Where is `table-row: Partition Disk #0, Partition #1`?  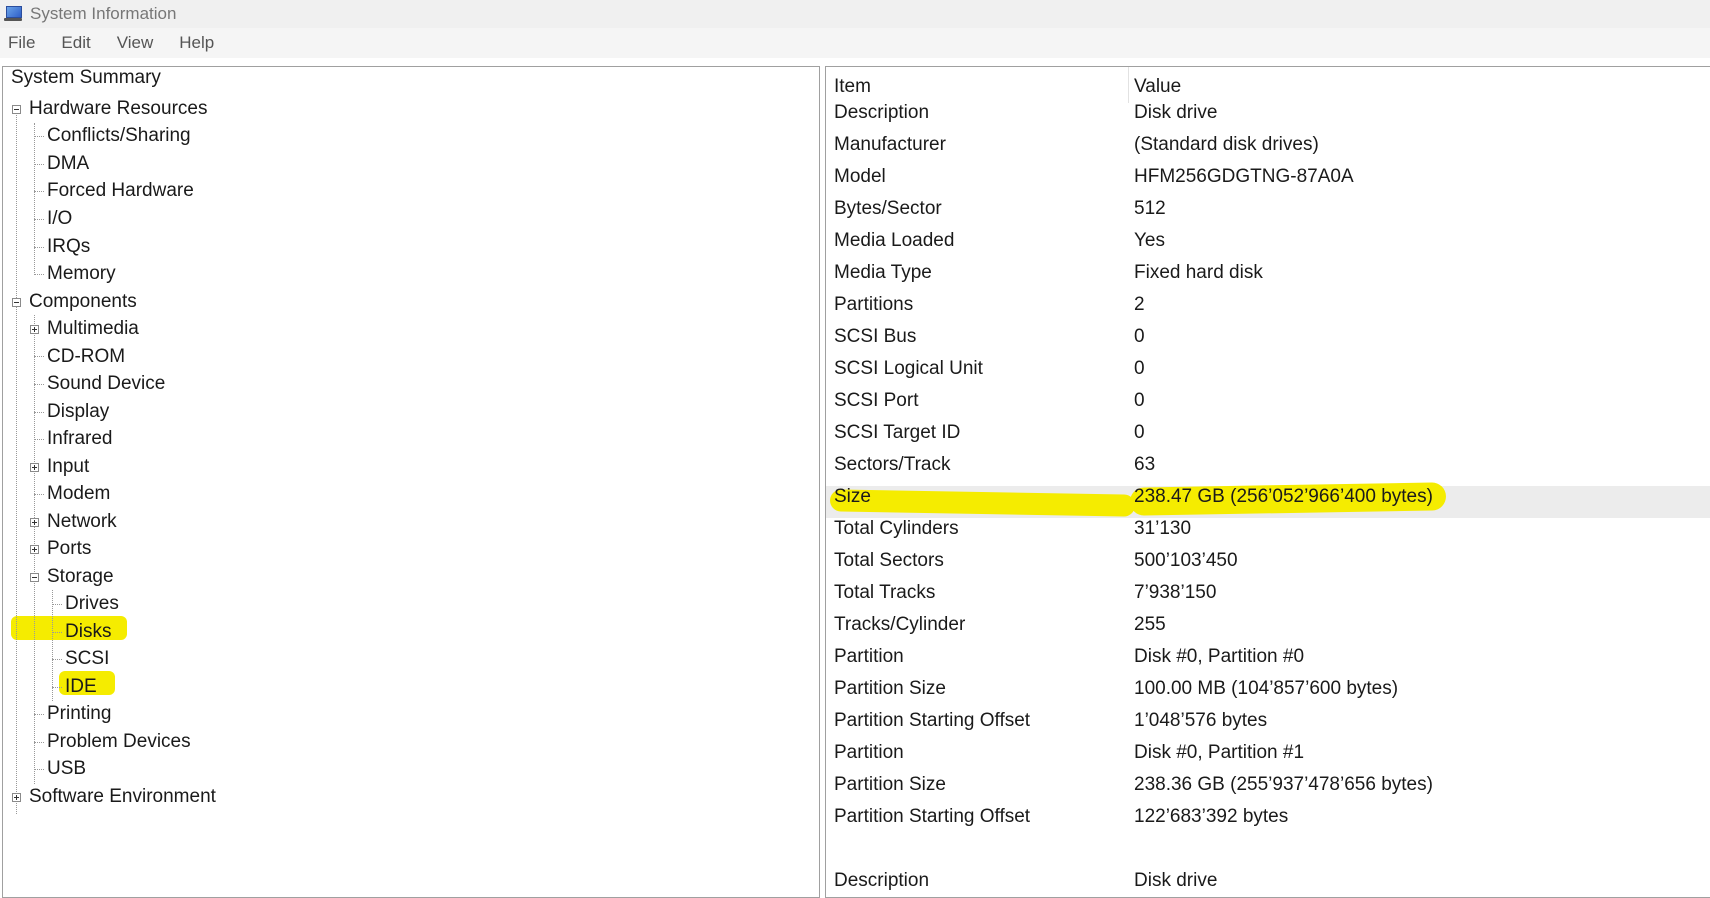
table-row: Partition Disk #0, Partition #1 is located at coordinates (1268, 753).